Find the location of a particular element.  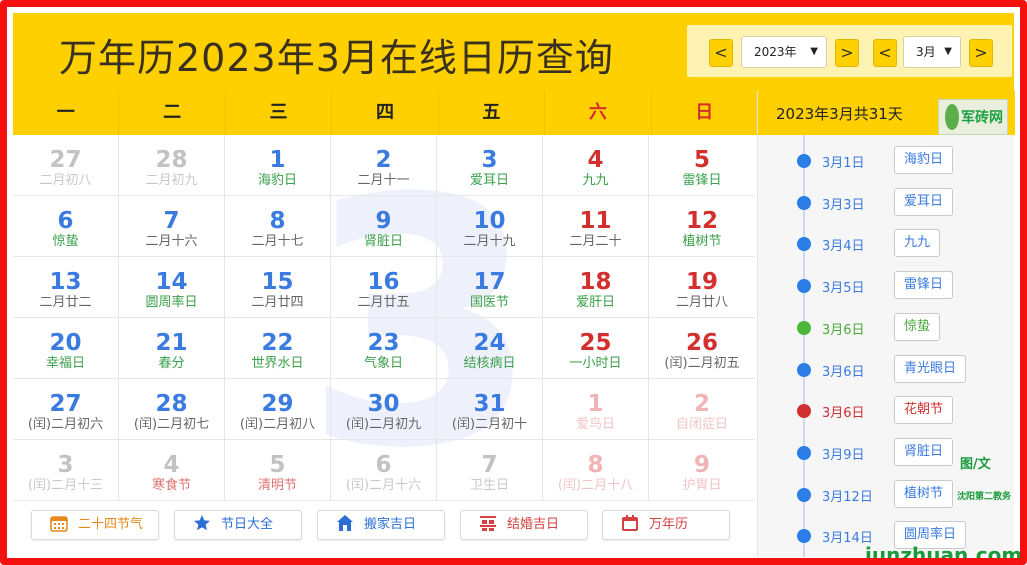

event-tag: 九九 is located at coordinates (917, 243).